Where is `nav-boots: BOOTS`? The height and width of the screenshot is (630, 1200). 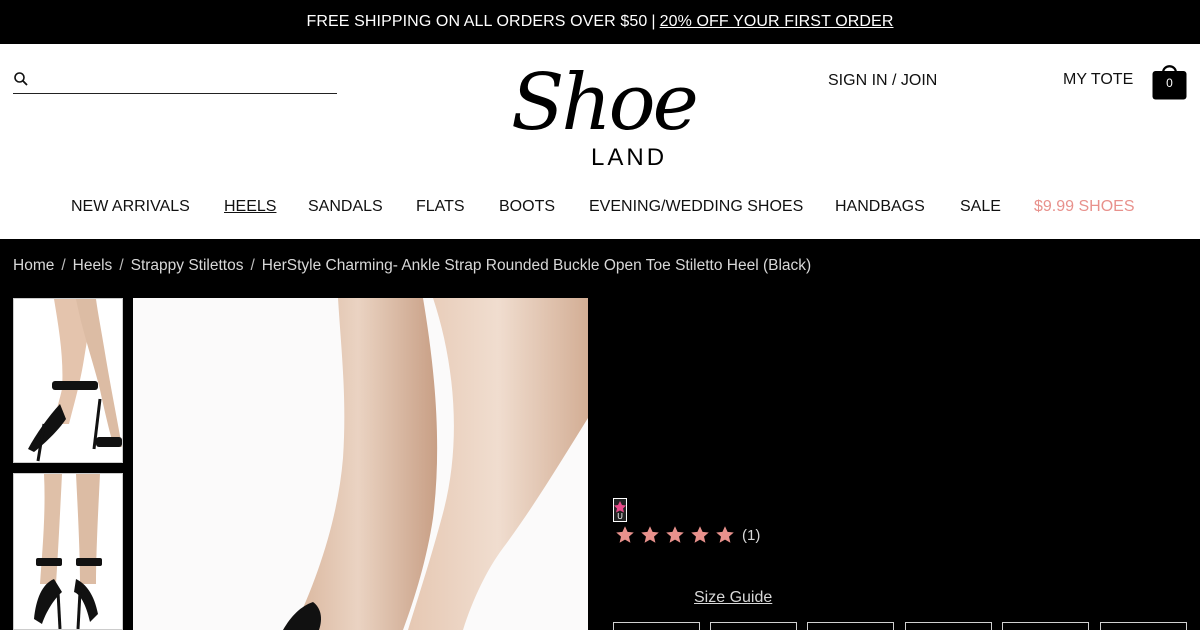 nav-boots: BOOTS is located at coordinates (527, 207).